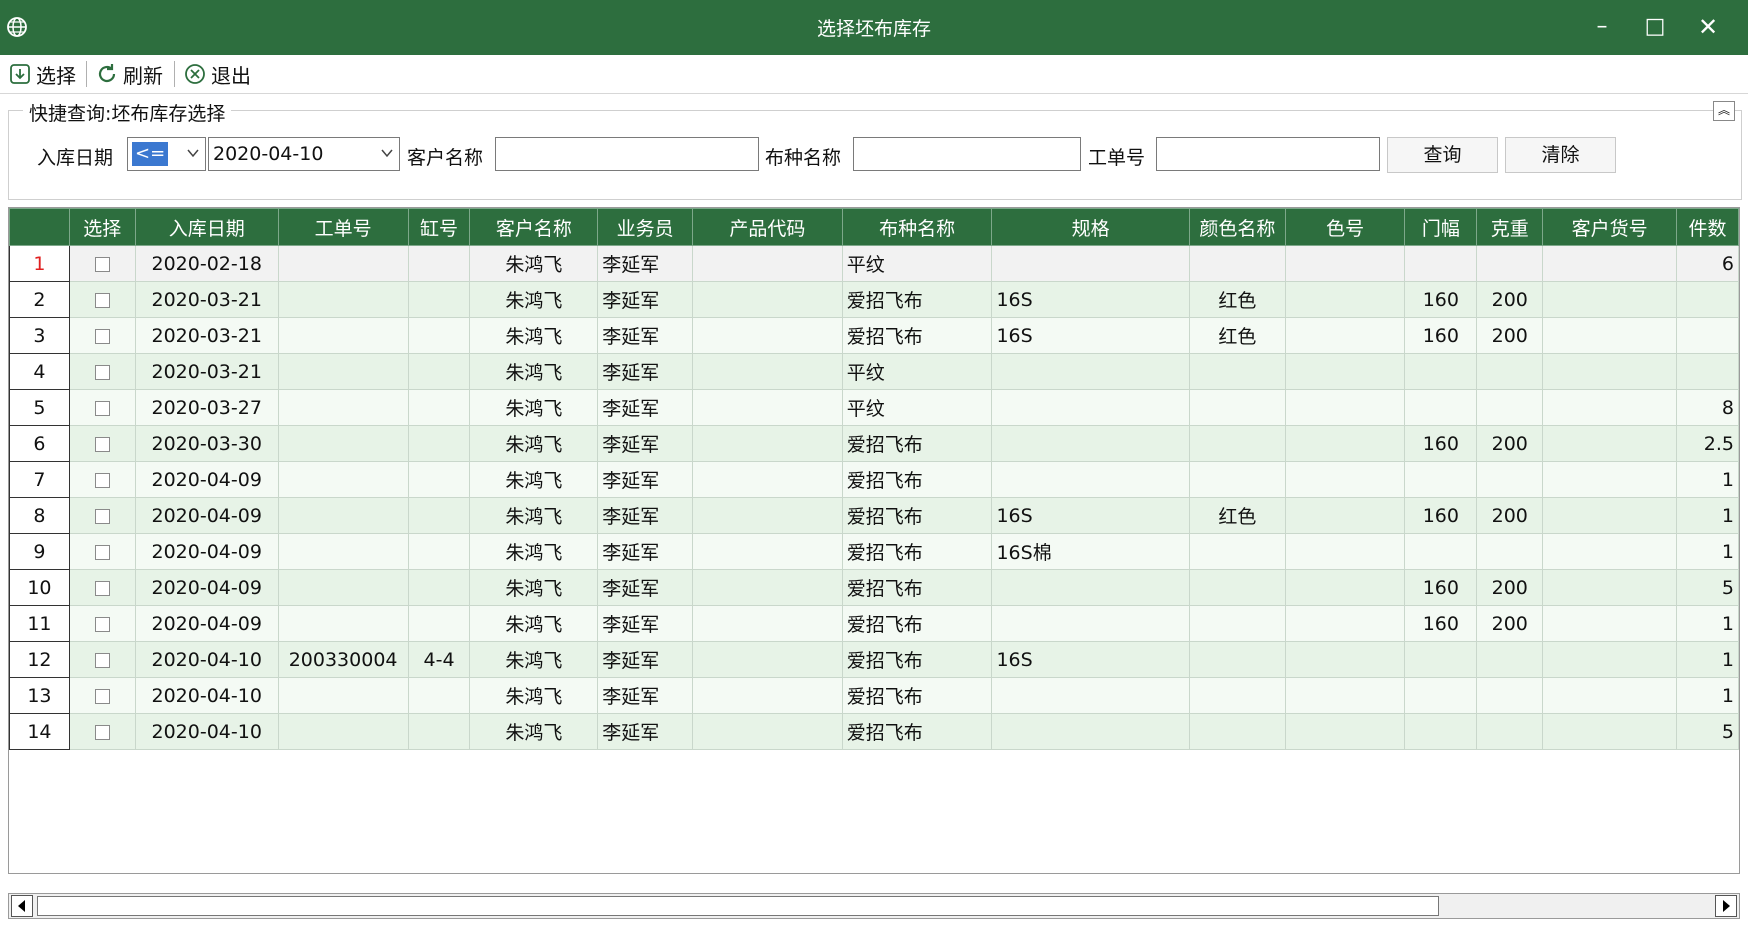  I want to click on table-row: 1 2020-02-18 朱鸿飞 李延军 平纹 6, so click(874, 263).